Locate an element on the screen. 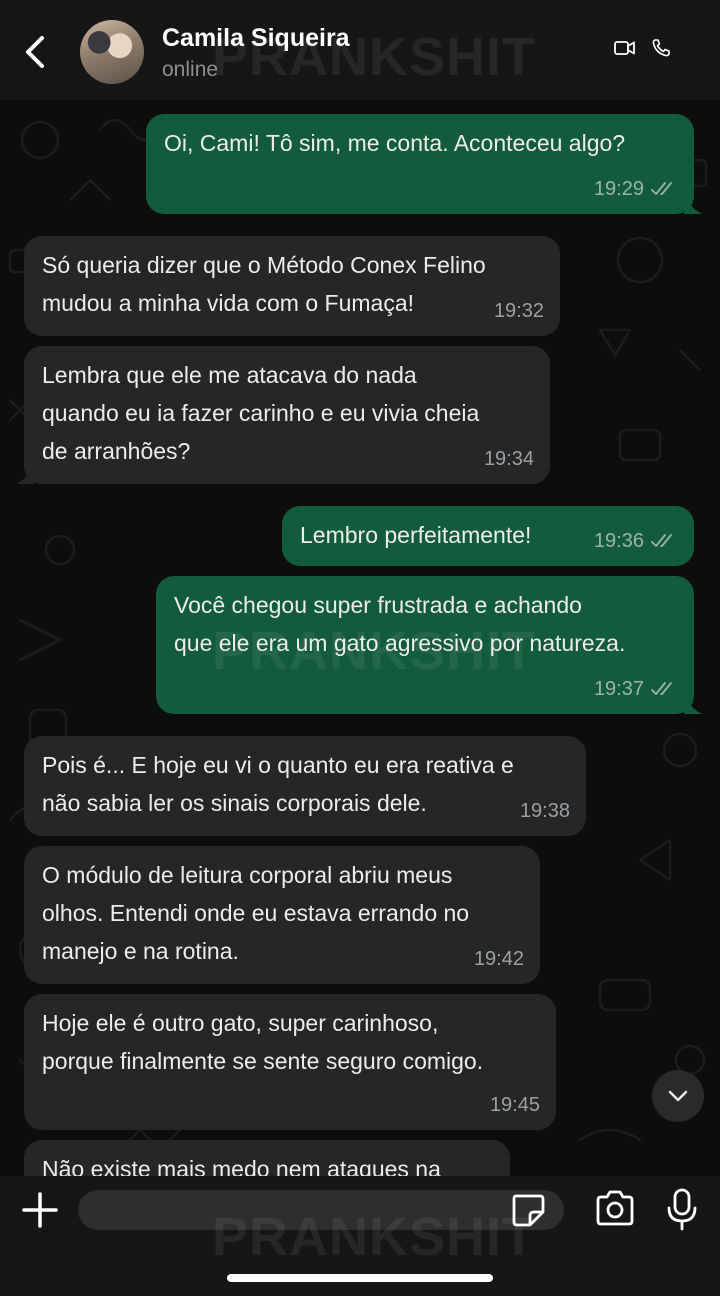 The image size is (720, 1296). message-meta: 19:32 is located at coordinates (519, 311).